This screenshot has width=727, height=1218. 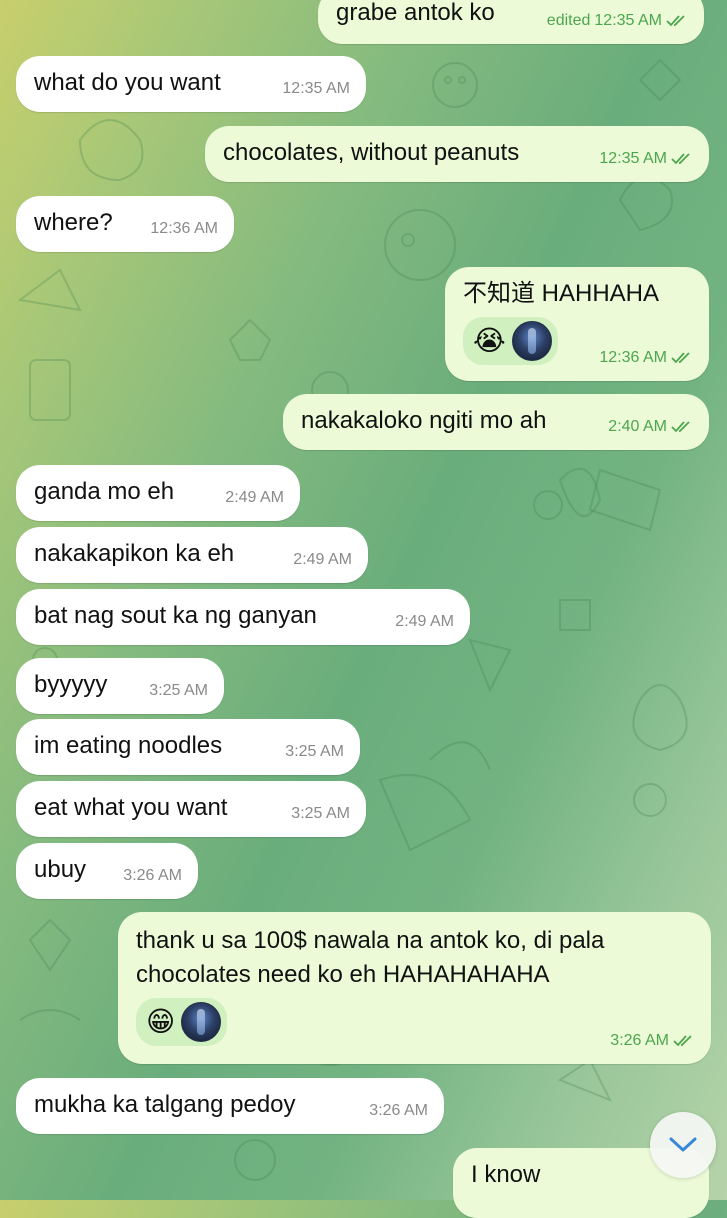 What do you see at coordinates (73, 222) in the screenshot?
I see `message-text: where?` at bounding box center [73, 222].